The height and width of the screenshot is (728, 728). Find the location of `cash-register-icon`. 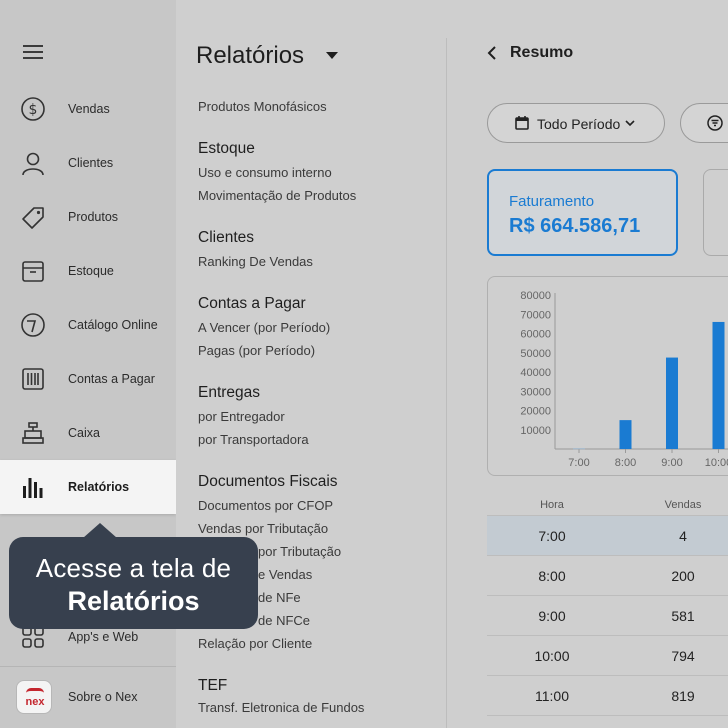

cash-register-icon is located at coordinates (33, 433).